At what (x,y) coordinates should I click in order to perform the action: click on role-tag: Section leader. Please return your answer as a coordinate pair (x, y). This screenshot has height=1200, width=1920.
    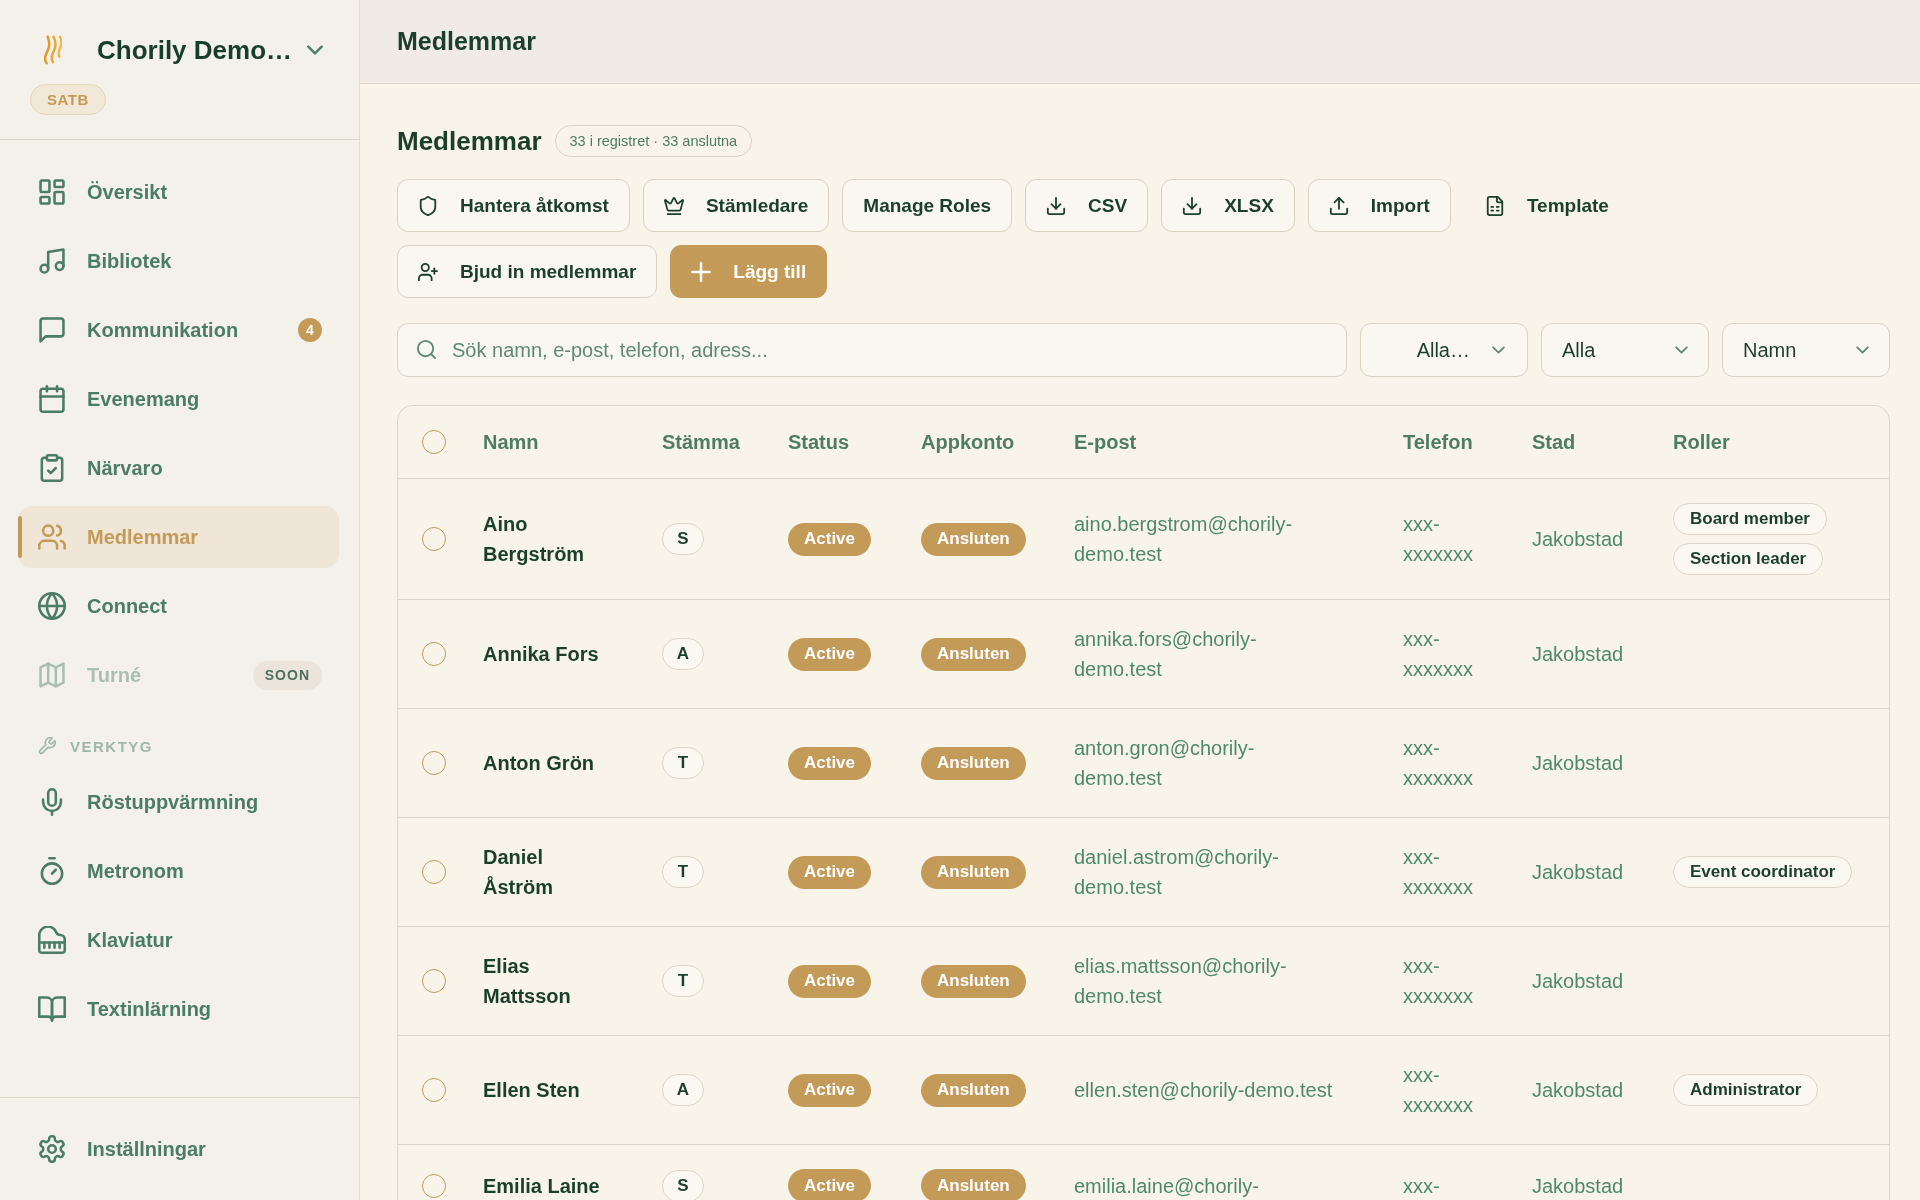
    Looking at the image, I should click on (1748, 559).